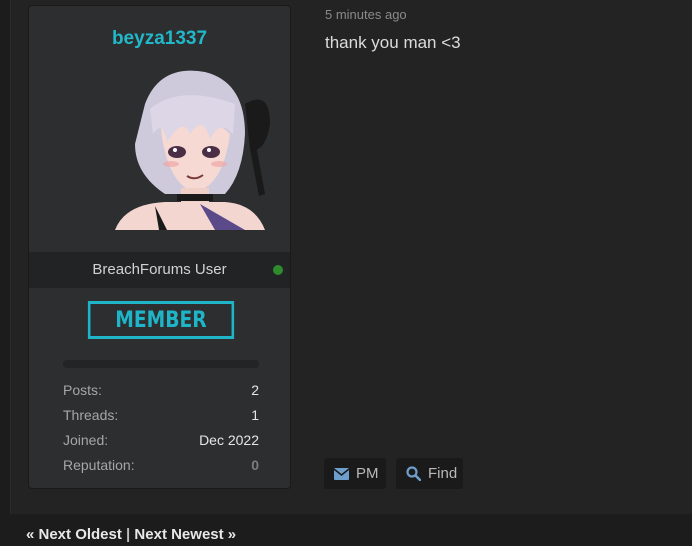  Describe the element at coordinates (185, 534) in the screenshot. I see `next-newest-link: Next Newest »` at that location.